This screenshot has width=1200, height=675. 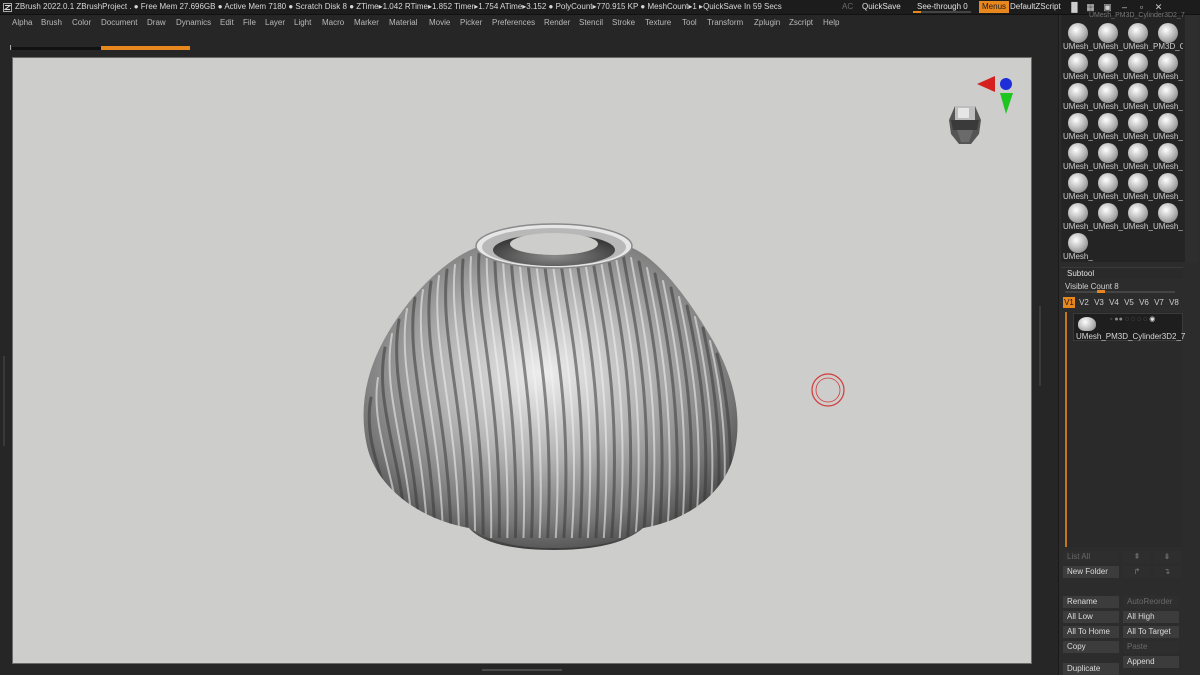 I want to click on left-tray-handle, so click(x=4, y=401).